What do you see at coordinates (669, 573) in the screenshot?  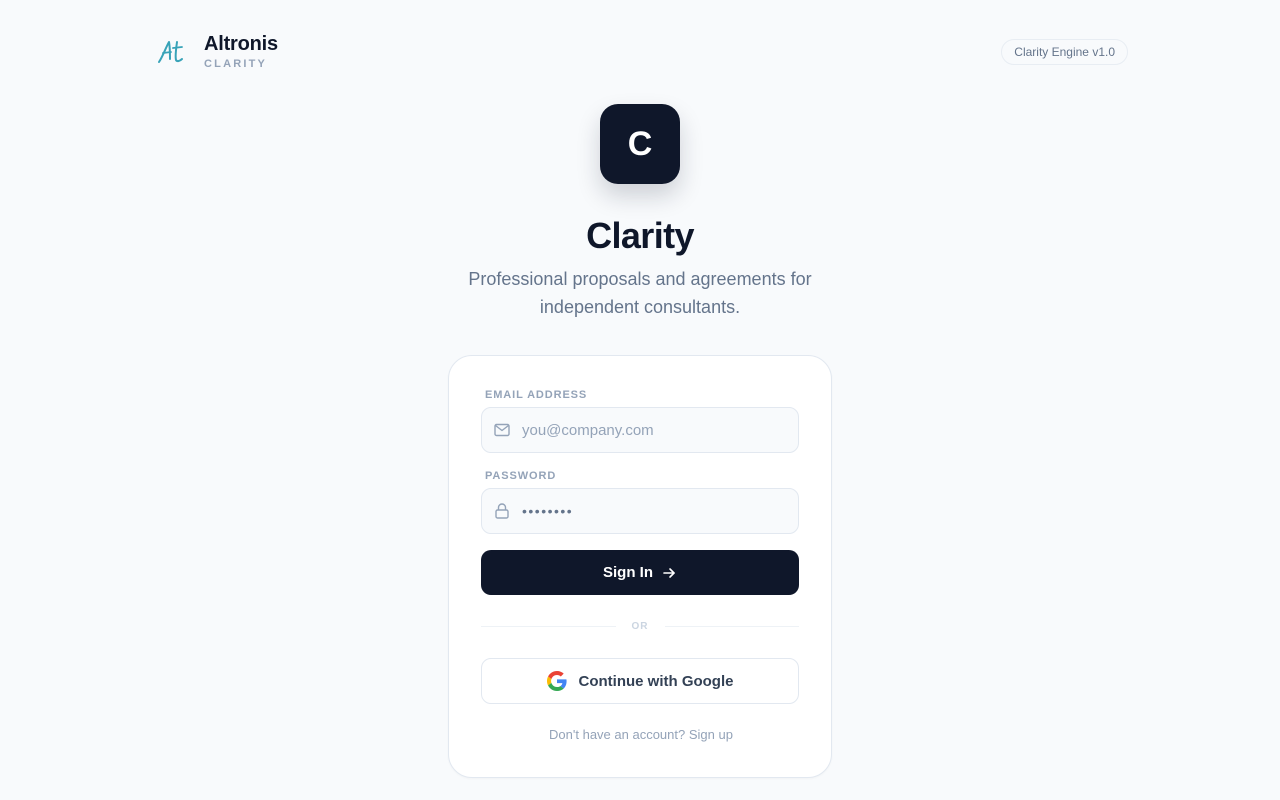 I see `arrow-right-icon` at bounding box center [669, 573].